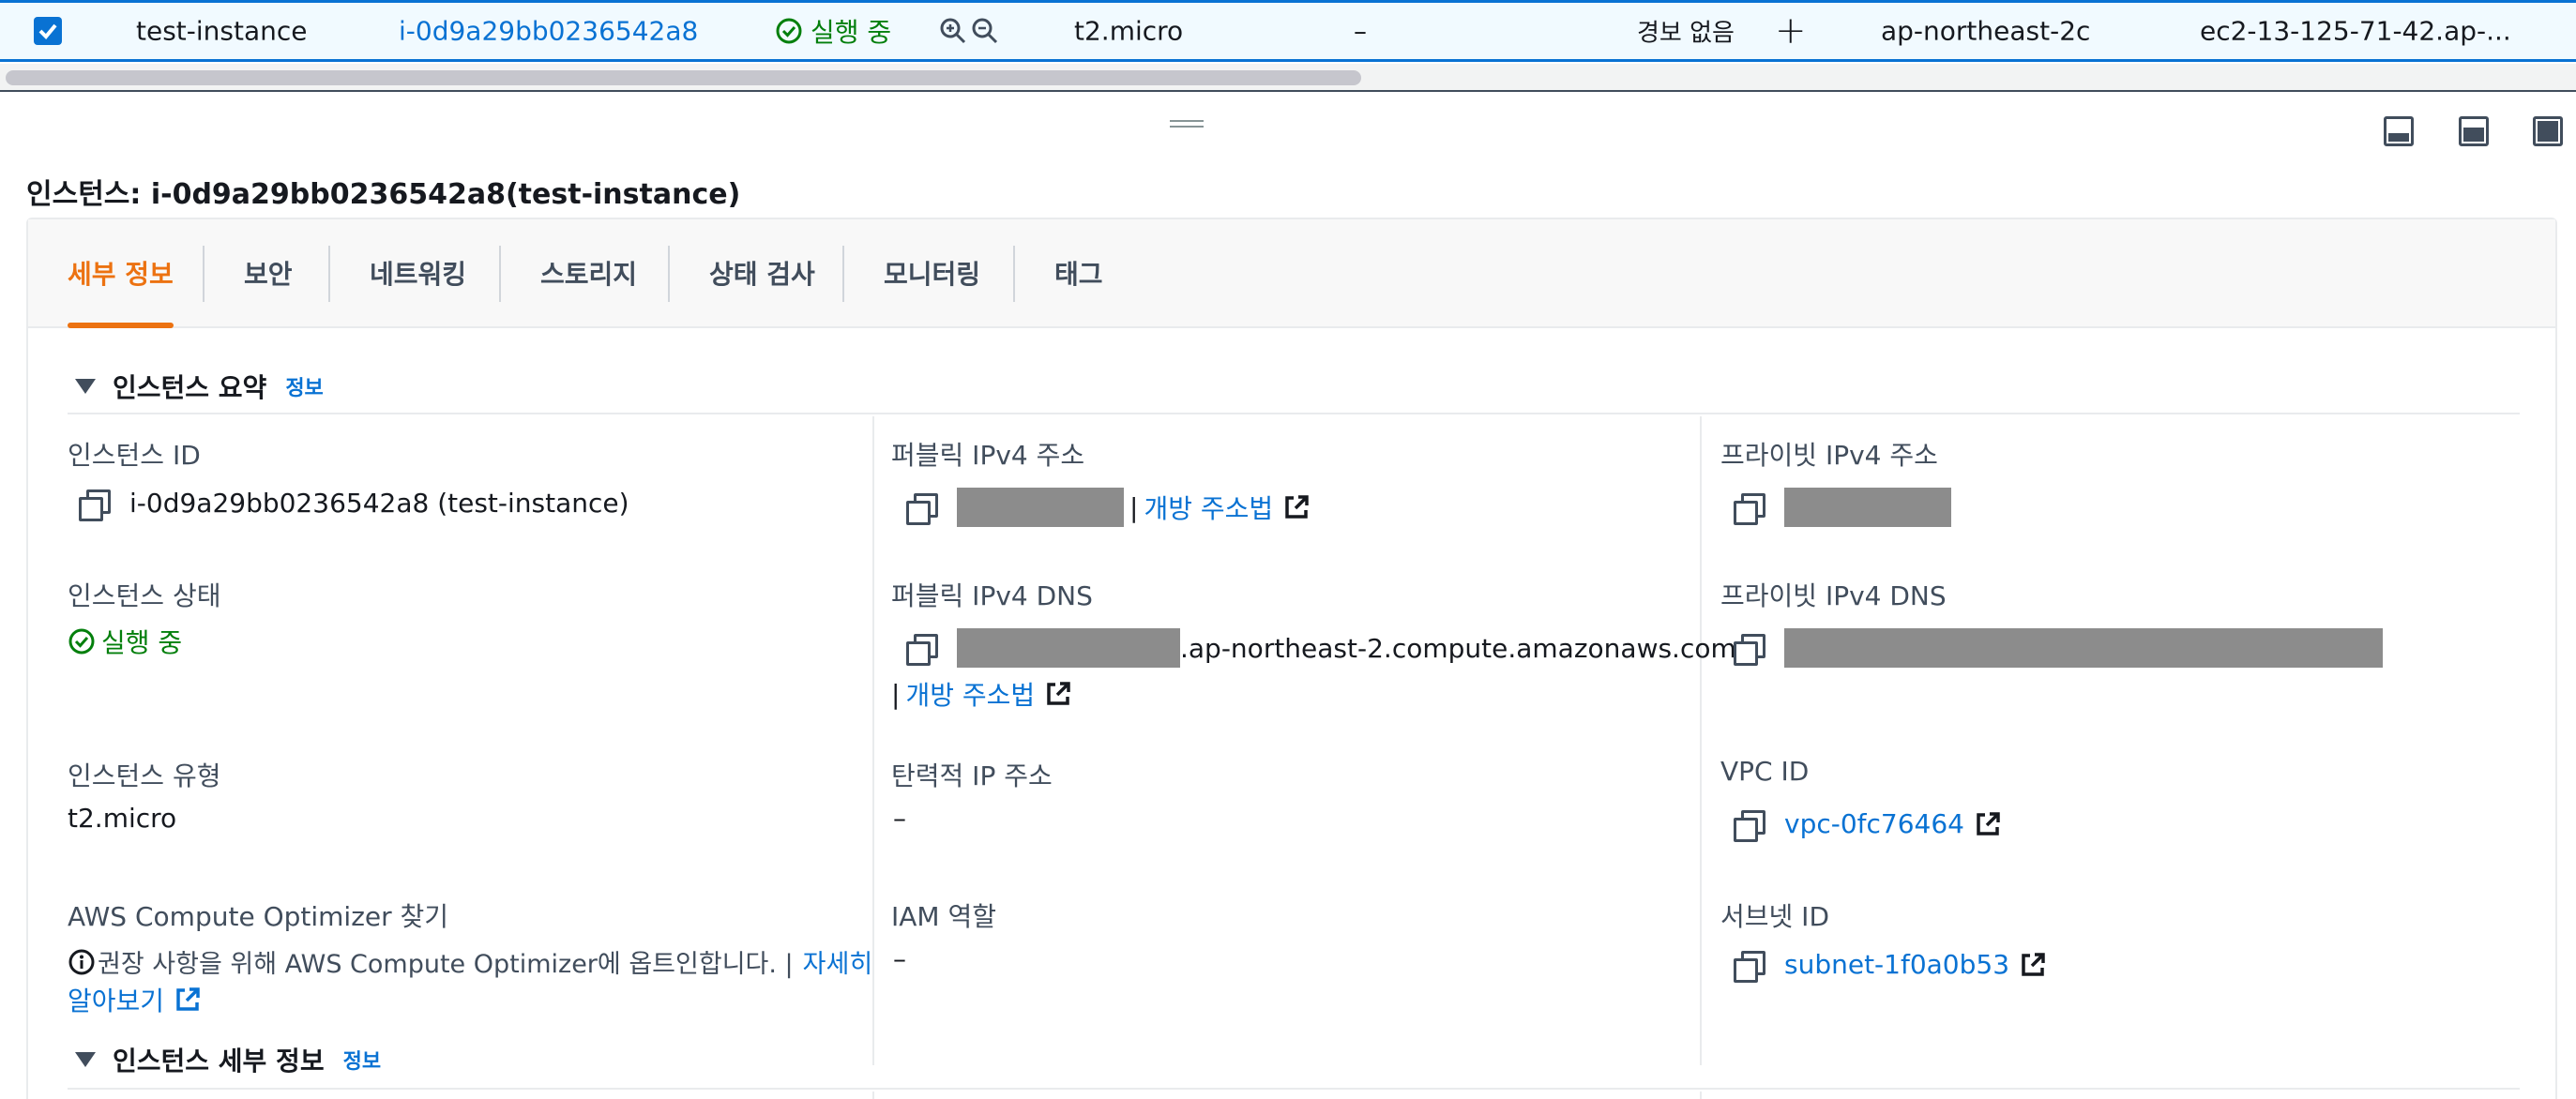  I want to click on add-alarm-button: +, so click(1791, 31).